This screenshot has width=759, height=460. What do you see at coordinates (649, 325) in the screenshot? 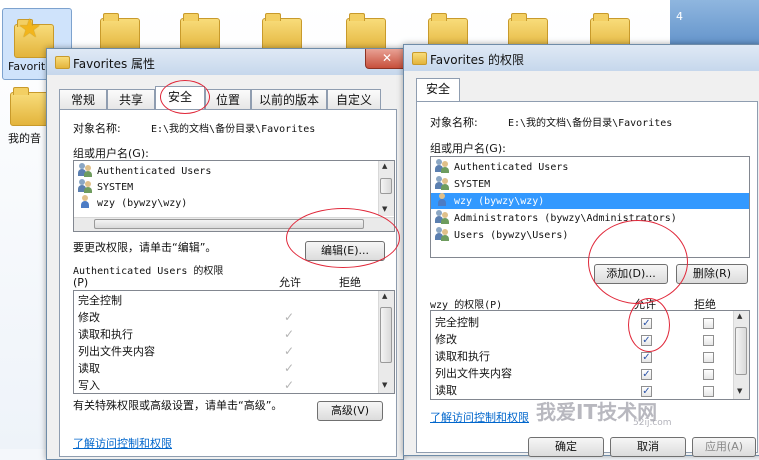
I see `annotation-circle-allow-checks` at bounding box center [649, 325].